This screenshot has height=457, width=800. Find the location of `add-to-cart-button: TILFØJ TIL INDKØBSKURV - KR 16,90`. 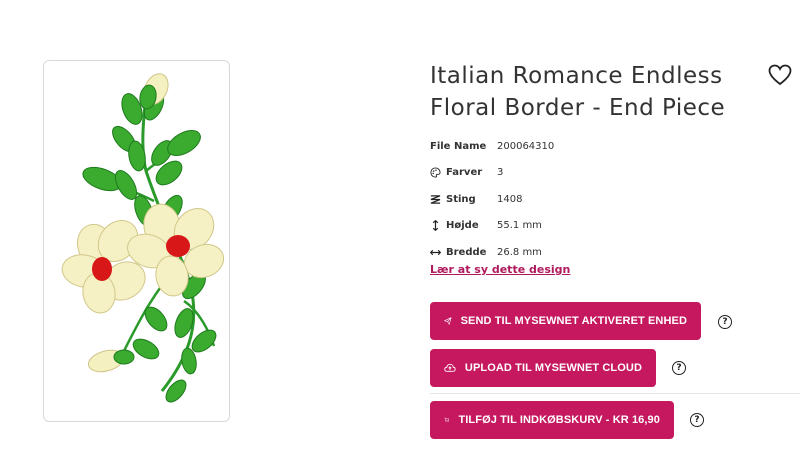

add-to-cart-button: TILFØJ TIL INDKØBSKURV - KR 16,90 is located at coordinates (552, 420).